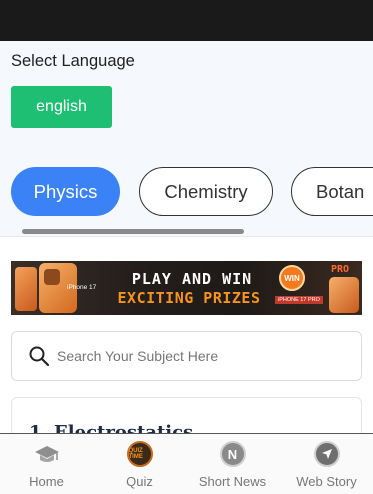 The width and height of the screenshot is (373, 494). What do you see at coordinates (52, 277) in the screenshot?
I see `phone-camera-image` at bounding box center [52, 277].